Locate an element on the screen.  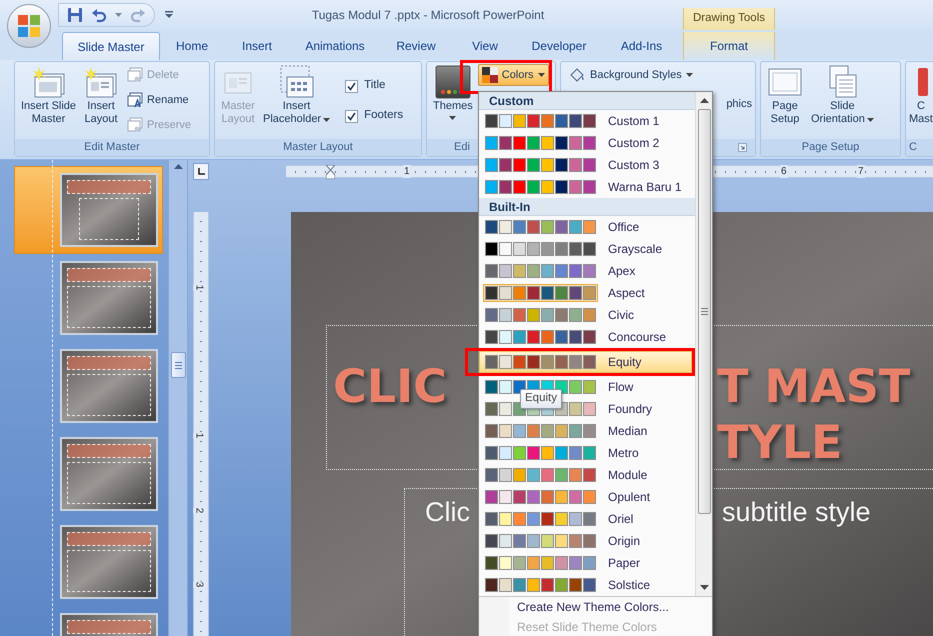
ribbon-tab: Review is located at coordinates (416, 46).